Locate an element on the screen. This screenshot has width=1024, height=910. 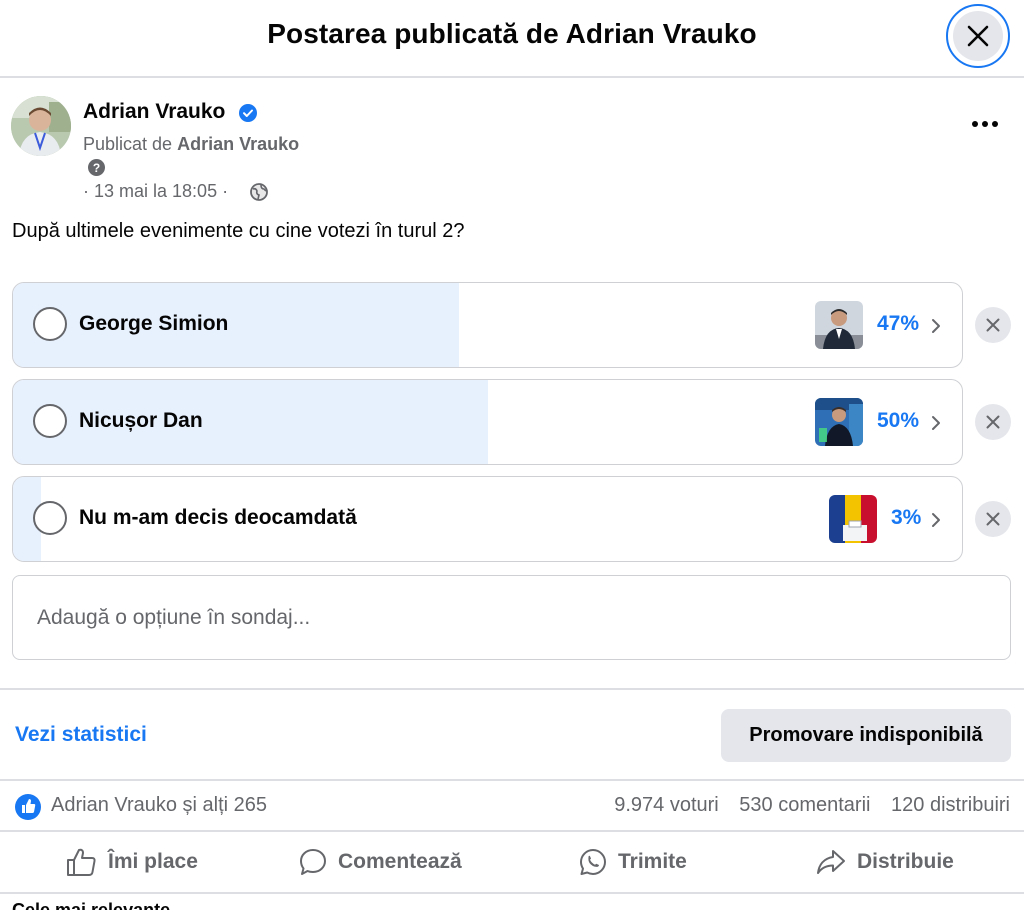
post-timestamp: · 13 mai la 18:05 · is located at coordinates (155, 191).